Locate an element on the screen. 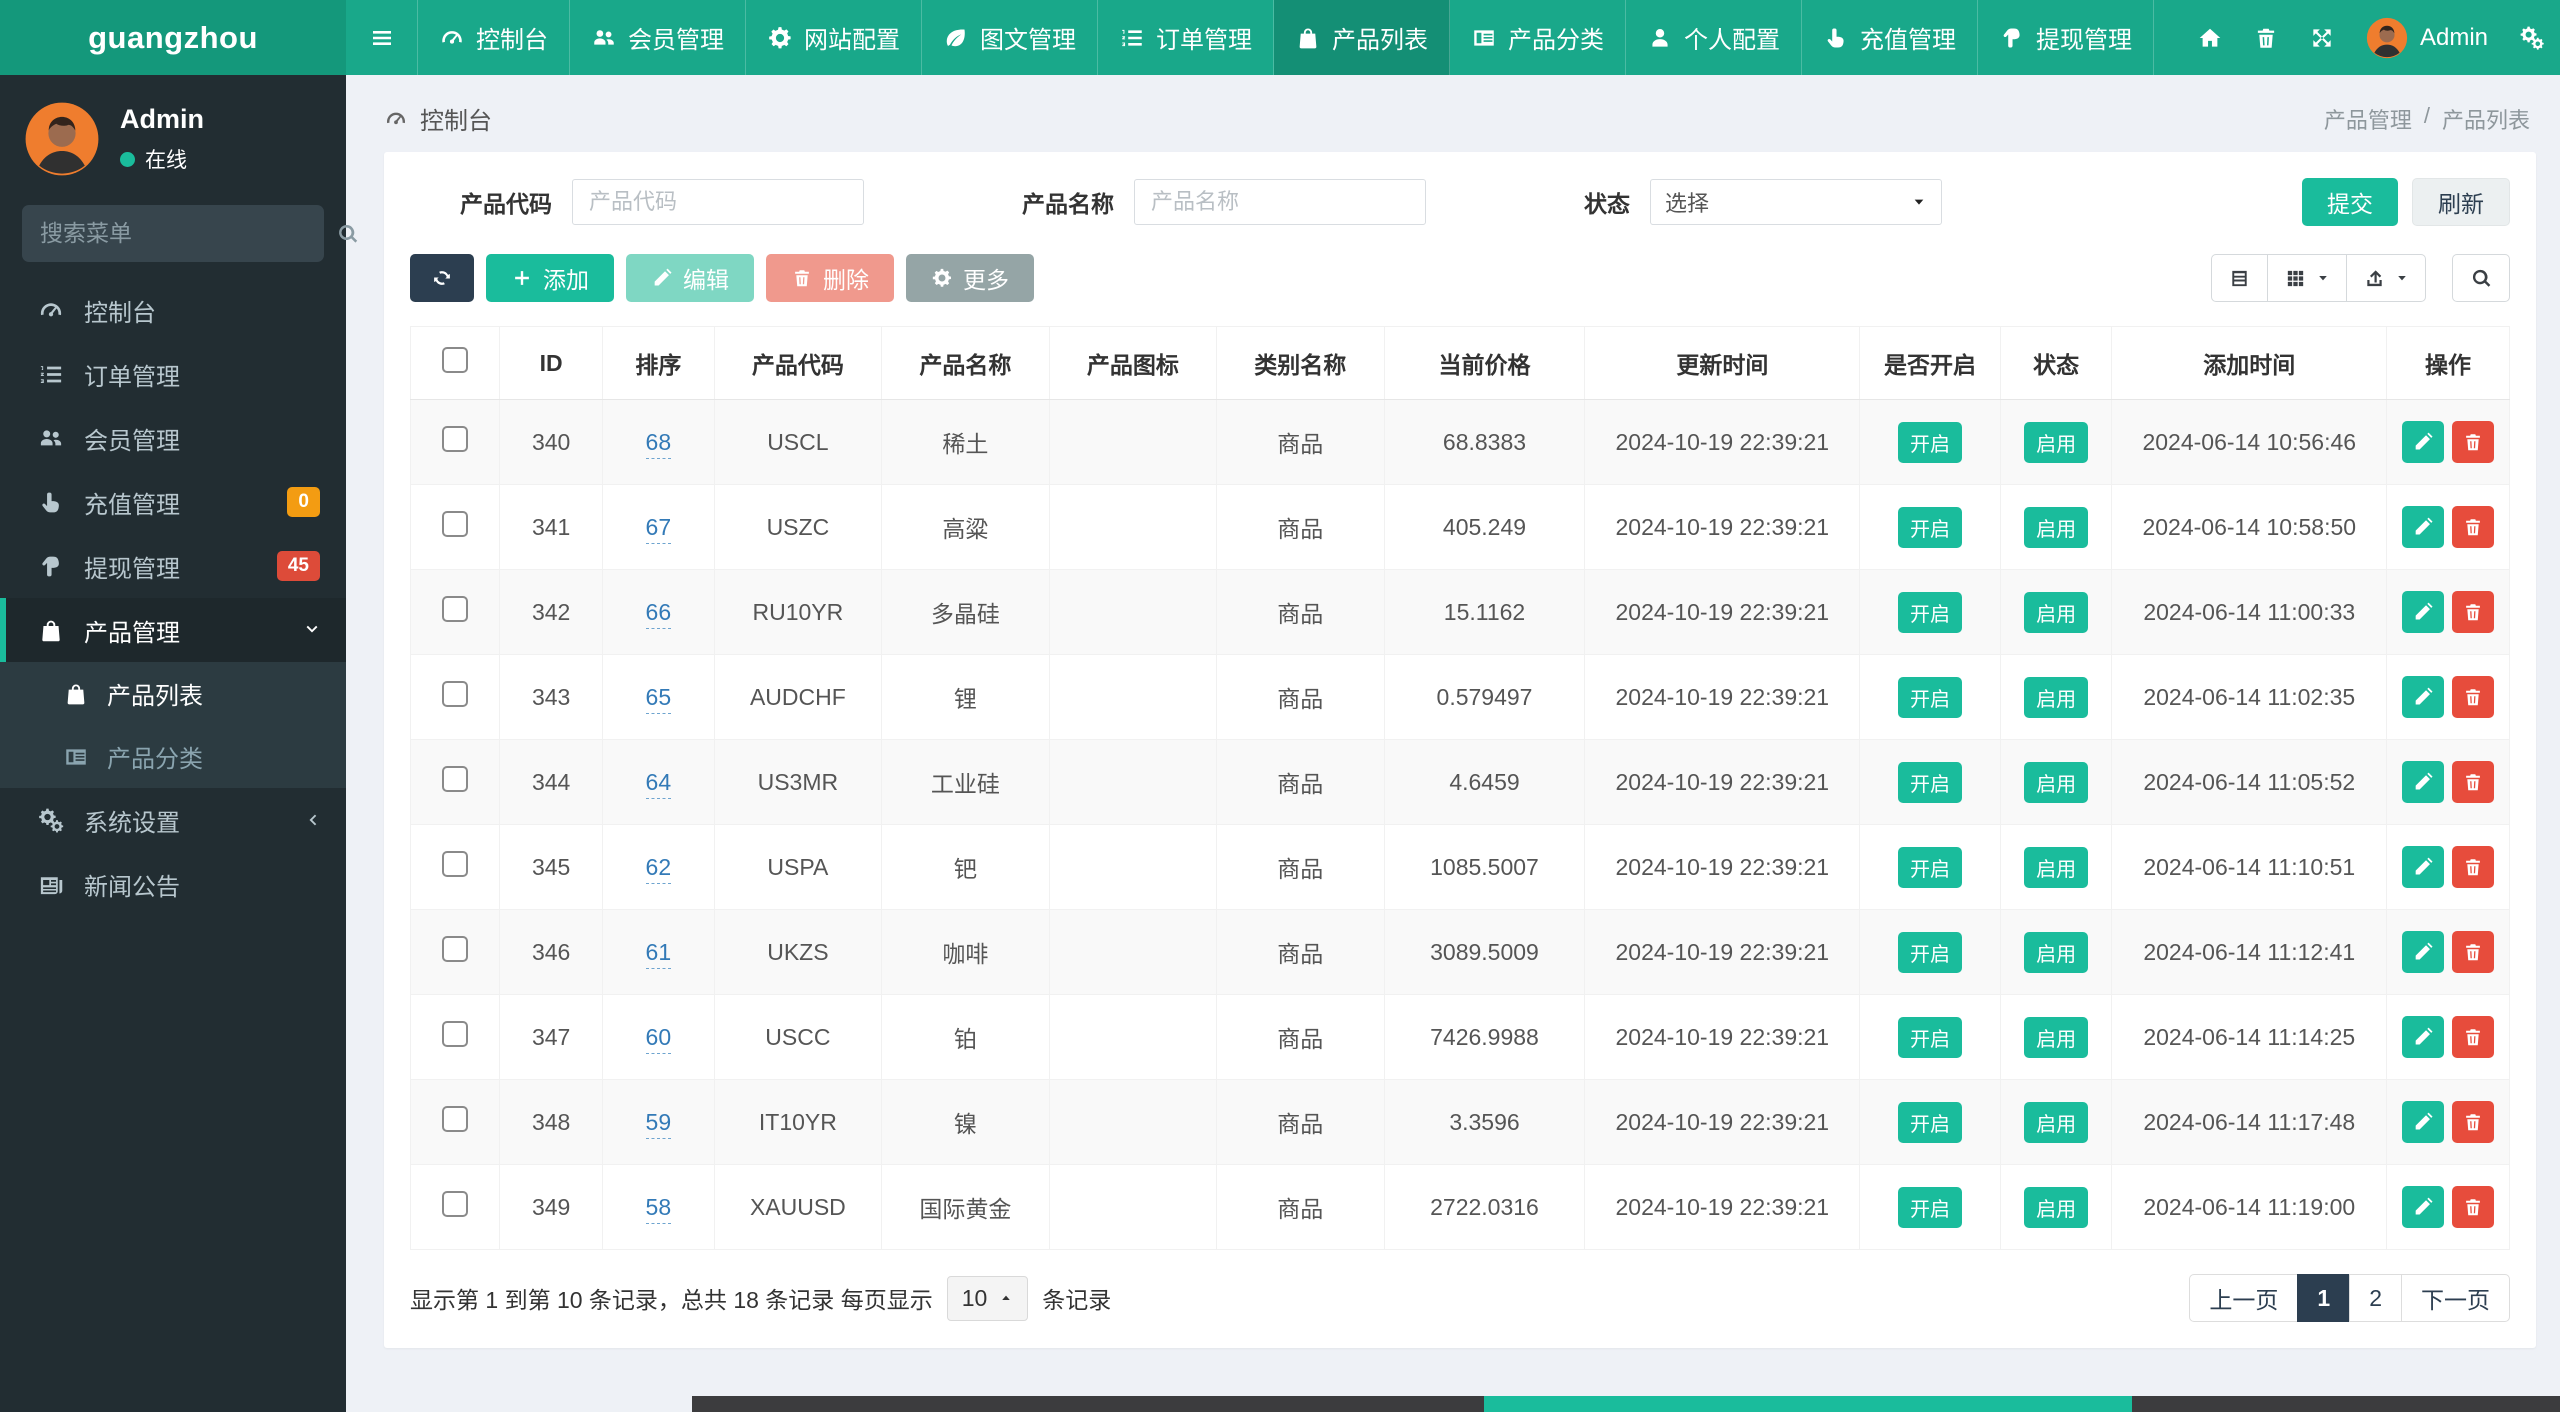 The image size is (2560, 1412). column-header-open: 是否开启 is located at coordinates (1930, 363).